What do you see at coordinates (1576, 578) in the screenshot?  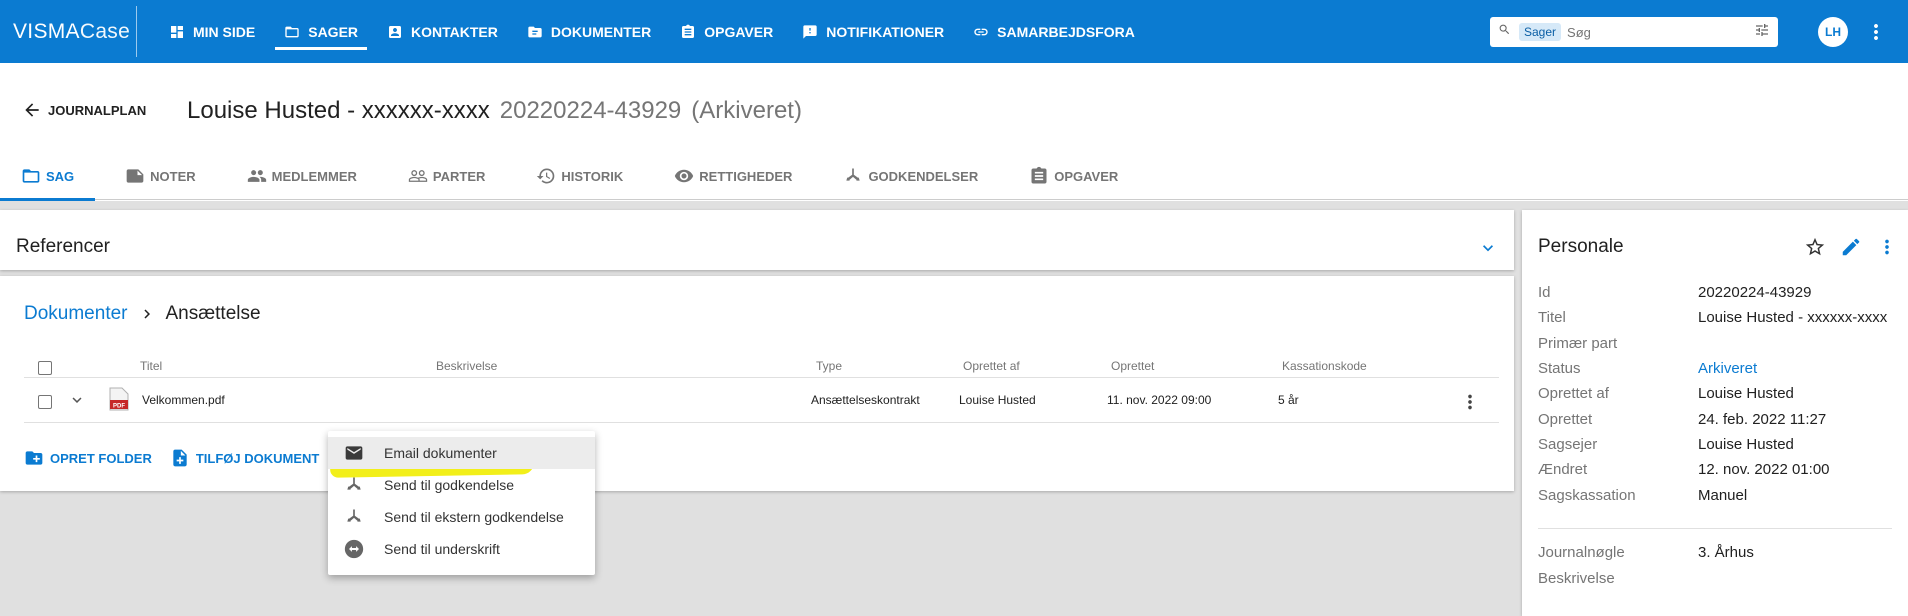 I see `field-key: Beskrivelse` at bounding box center [1576, 578].